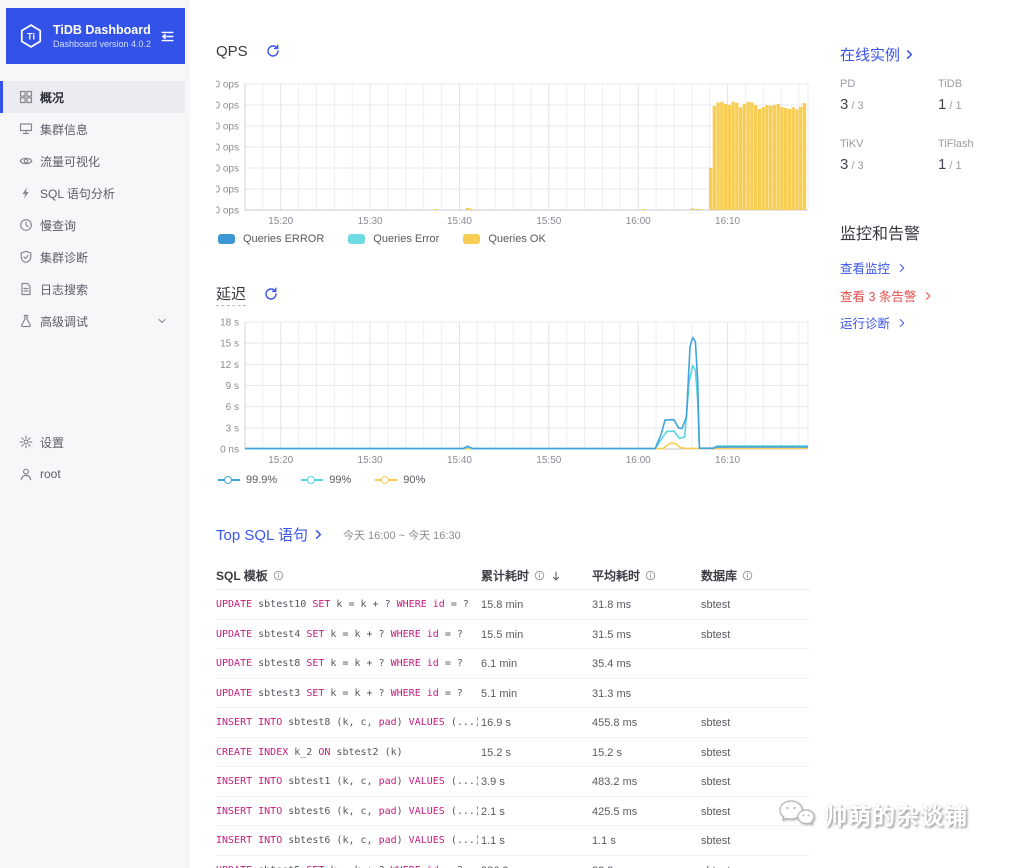  What do you see at coordinates (624, 575) in the screenshot?
I see `column-header: 平均耗时` at bounding box center [624, 575].